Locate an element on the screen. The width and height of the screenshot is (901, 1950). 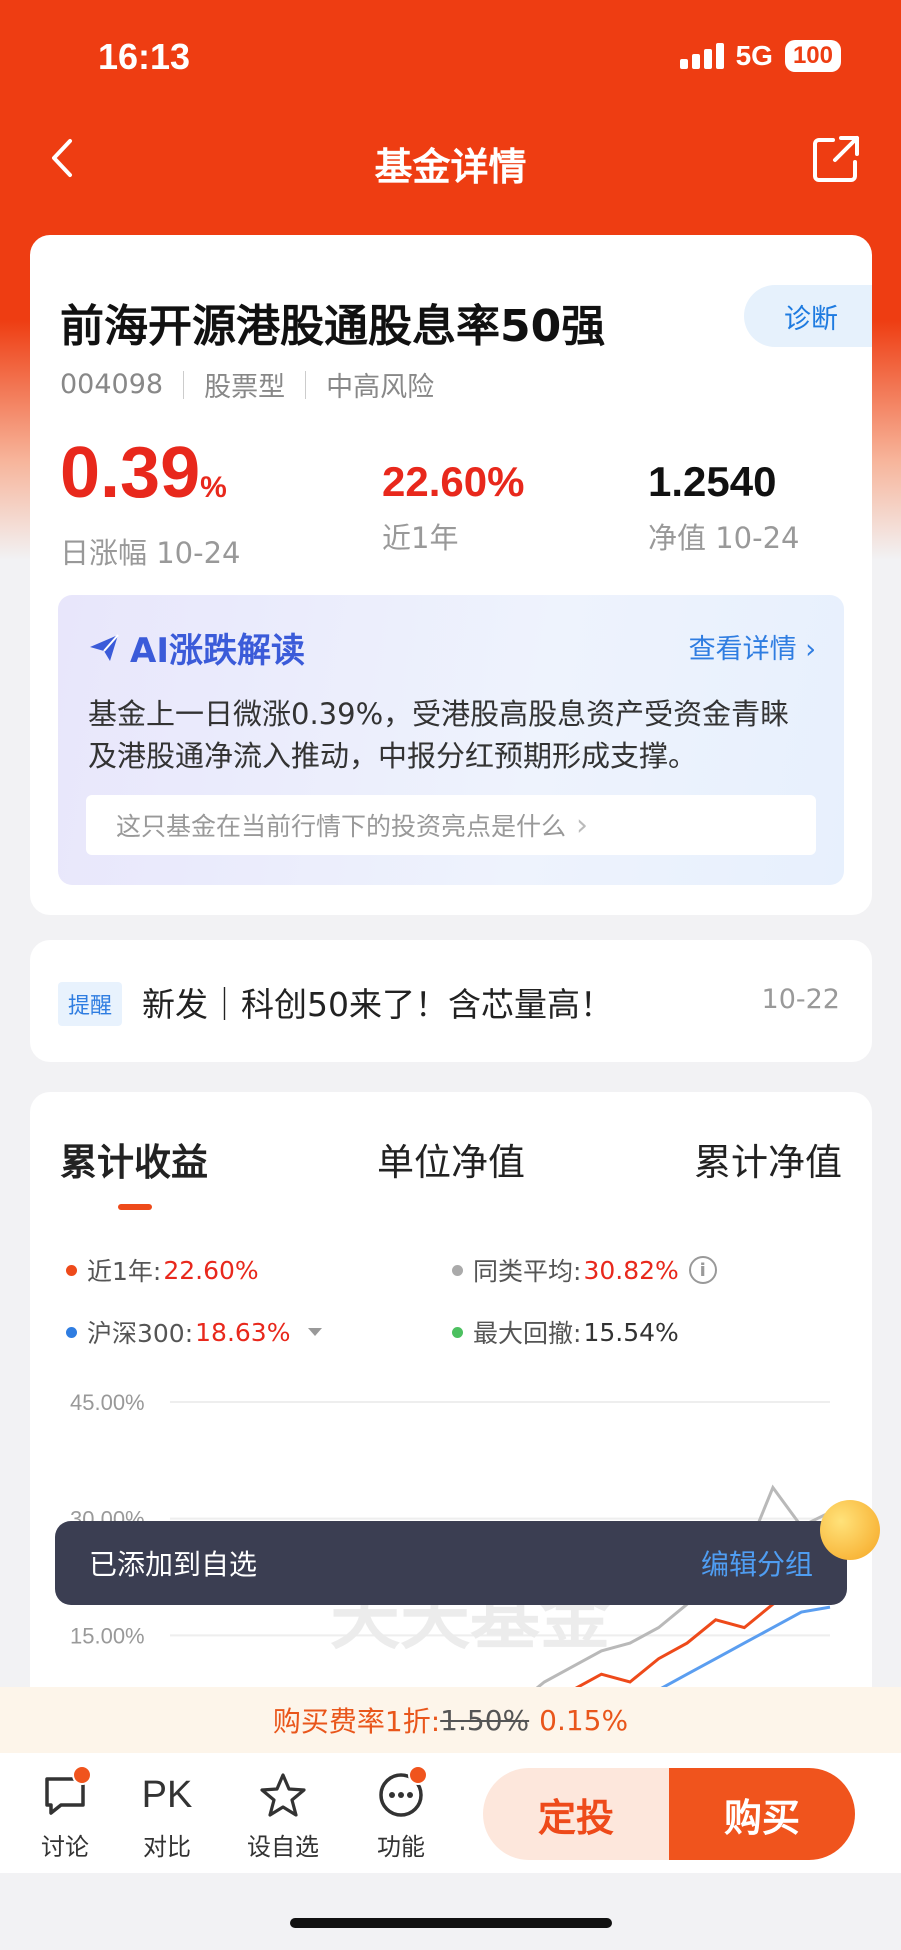
bottom-action-bar: 讨论 PK 对比 设自选 功能 定投 购买 is located at coordinates (450, 1813).